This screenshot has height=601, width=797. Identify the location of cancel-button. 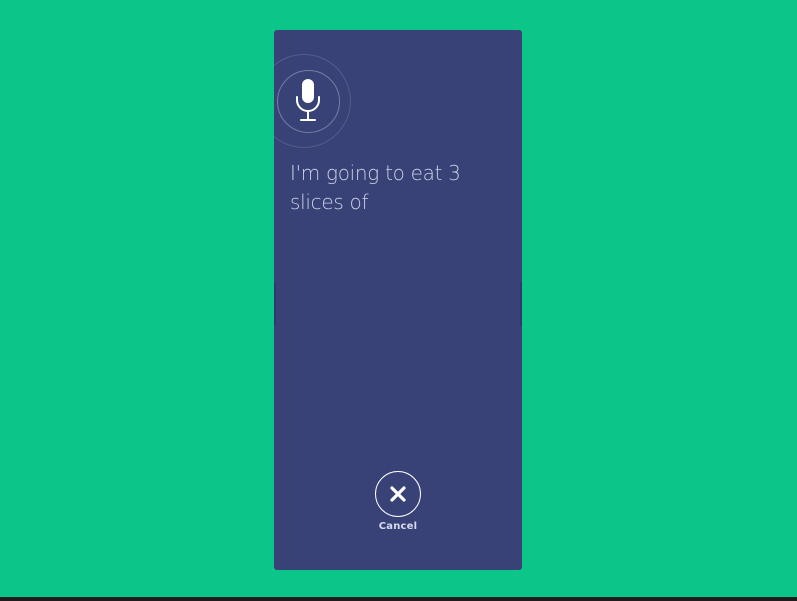
(398, 494).